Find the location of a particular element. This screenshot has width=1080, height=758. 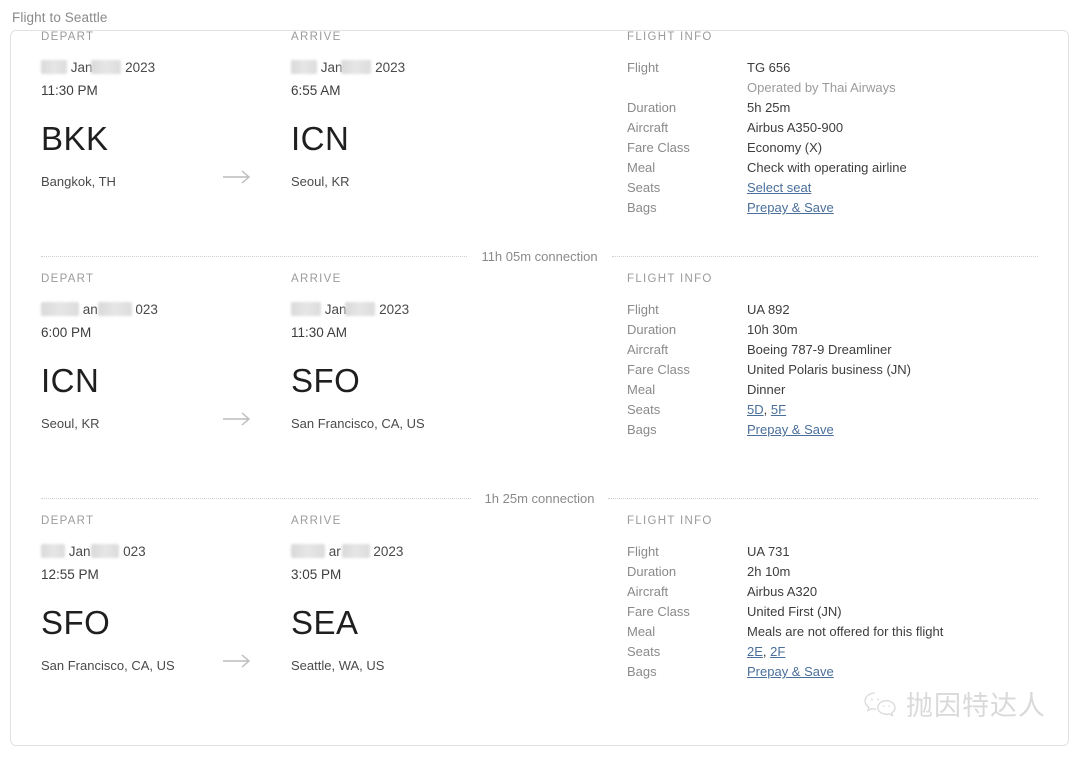

info-row-duration: Duration 2h 10m is located at coordinates (837, 572).